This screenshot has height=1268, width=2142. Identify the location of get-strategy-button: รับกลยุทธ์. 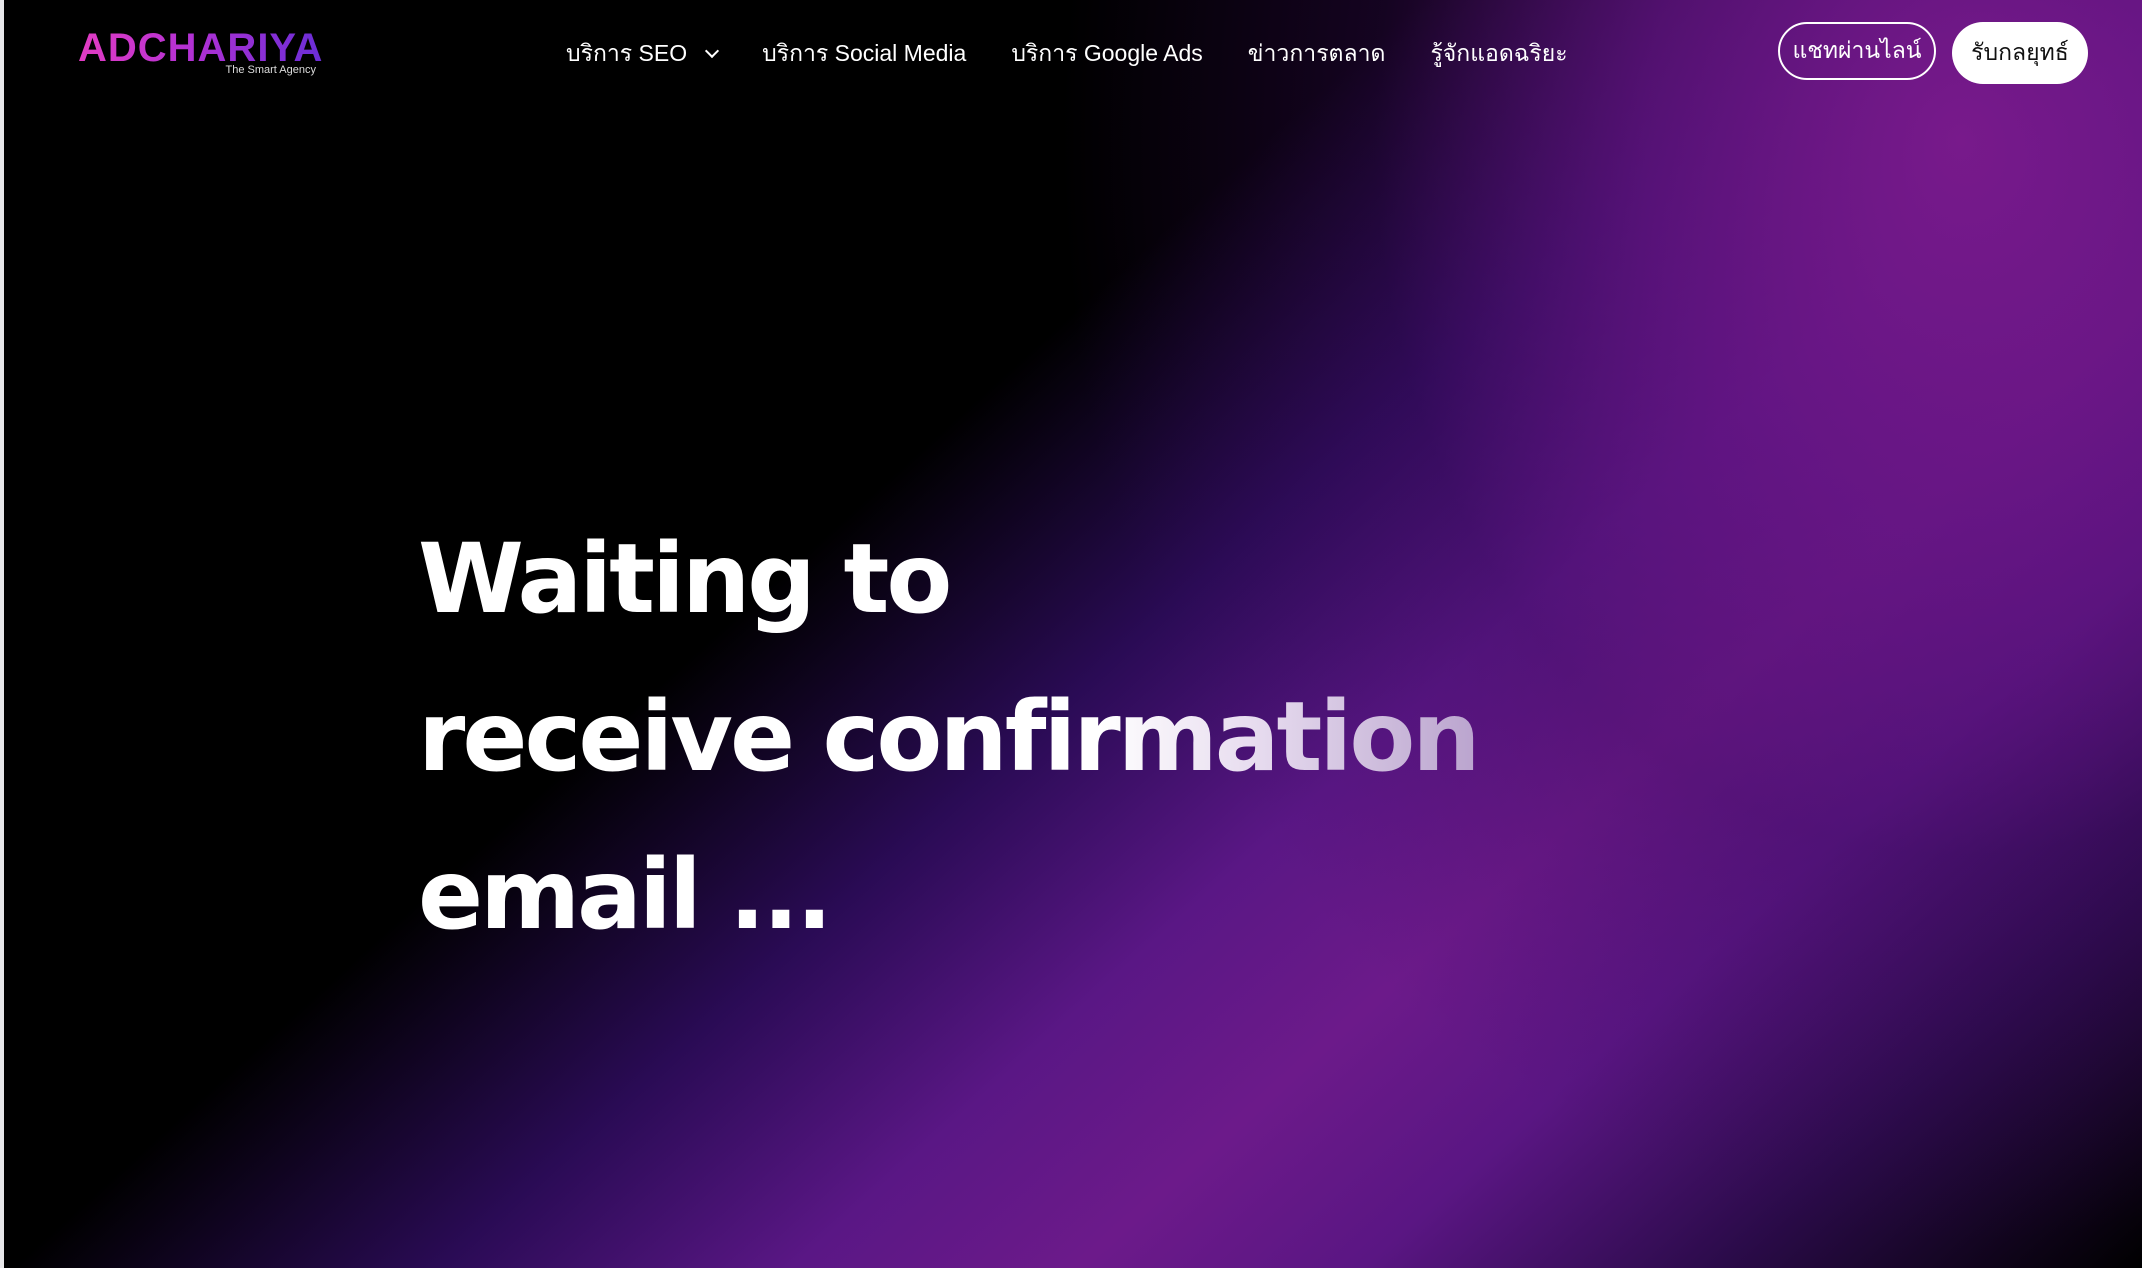
(2020, 53).